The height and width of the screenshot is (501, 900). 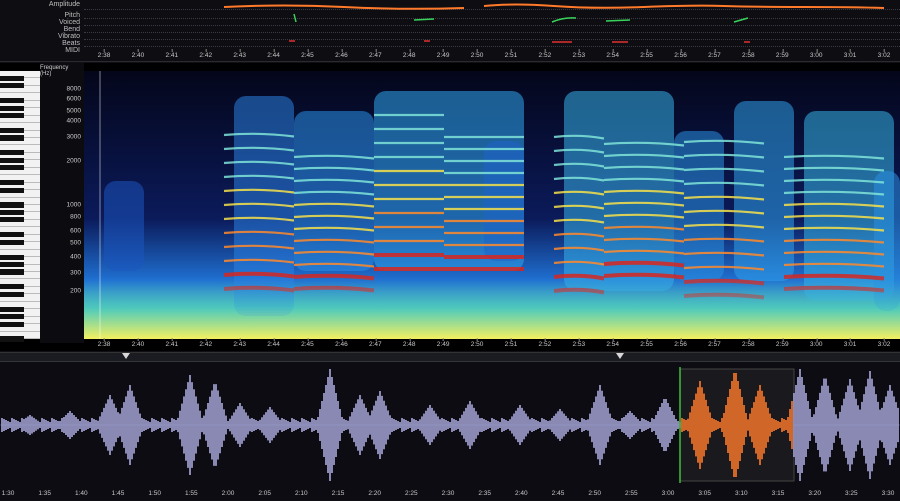 What do you see at coordinates (75, 231) in the screenshot?
I see `frequency-tick-label: 600` at bounding box center [75, 231].